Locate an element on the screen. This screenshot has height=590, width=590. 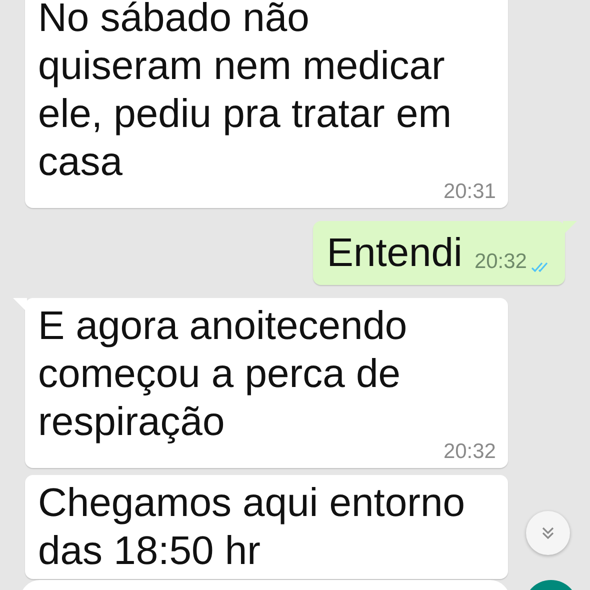
message-text: Entendi is located at coordinates (394, 253).